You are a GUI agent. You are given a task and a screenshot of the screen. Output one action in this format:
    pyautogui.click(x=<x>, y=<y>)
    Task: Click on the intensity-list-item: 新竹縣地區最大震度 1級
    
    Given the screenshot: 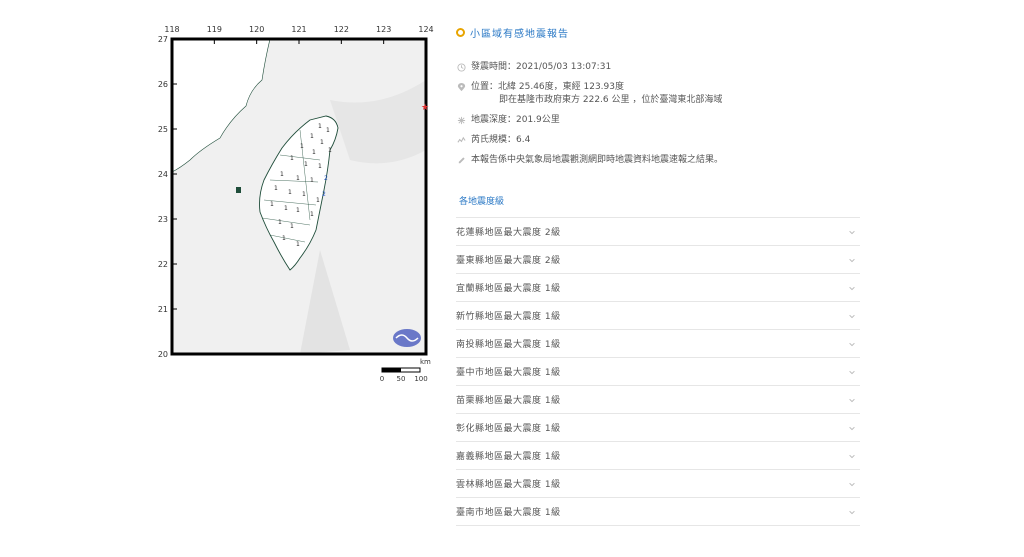 What is the action you would take?
    pyautogui.click(x=658, y=316)
    